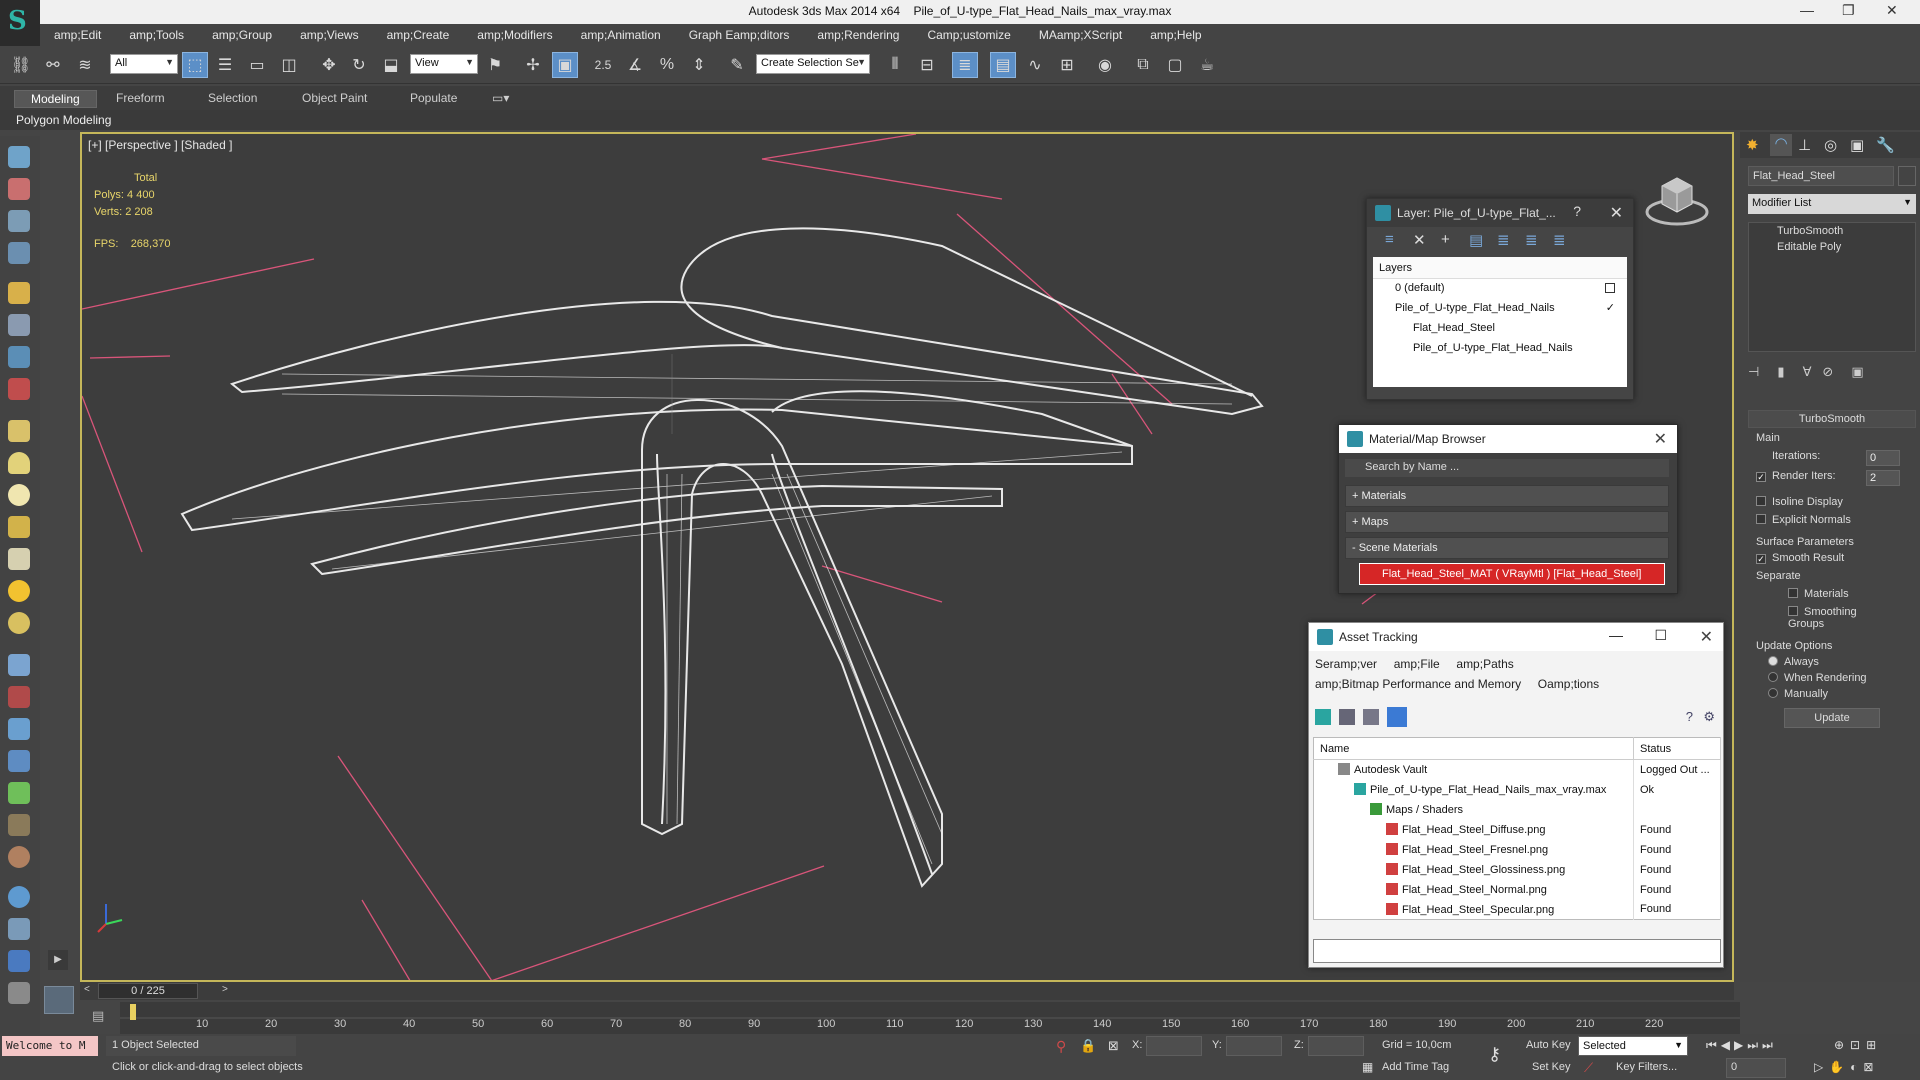 The width and height of the screenshot is (1920, 1080). Describe the element at coordinates (225, 989) in the screenshot. I see `next-frame-arrow: >` at that location.